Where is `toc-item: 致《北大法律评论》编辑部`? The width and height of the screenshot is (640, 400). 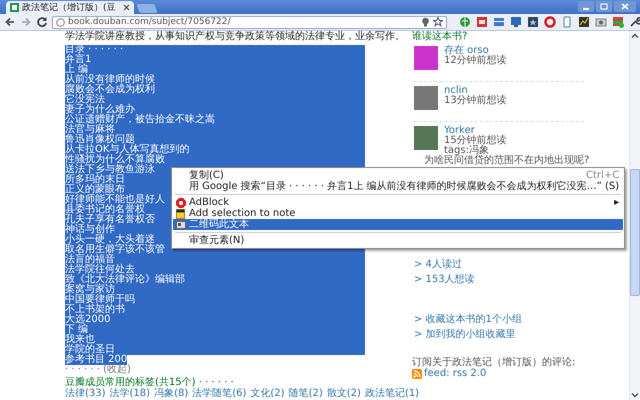 toc-item: 致《北大法律评论》编辑部 is located at coordinates (125, 280).